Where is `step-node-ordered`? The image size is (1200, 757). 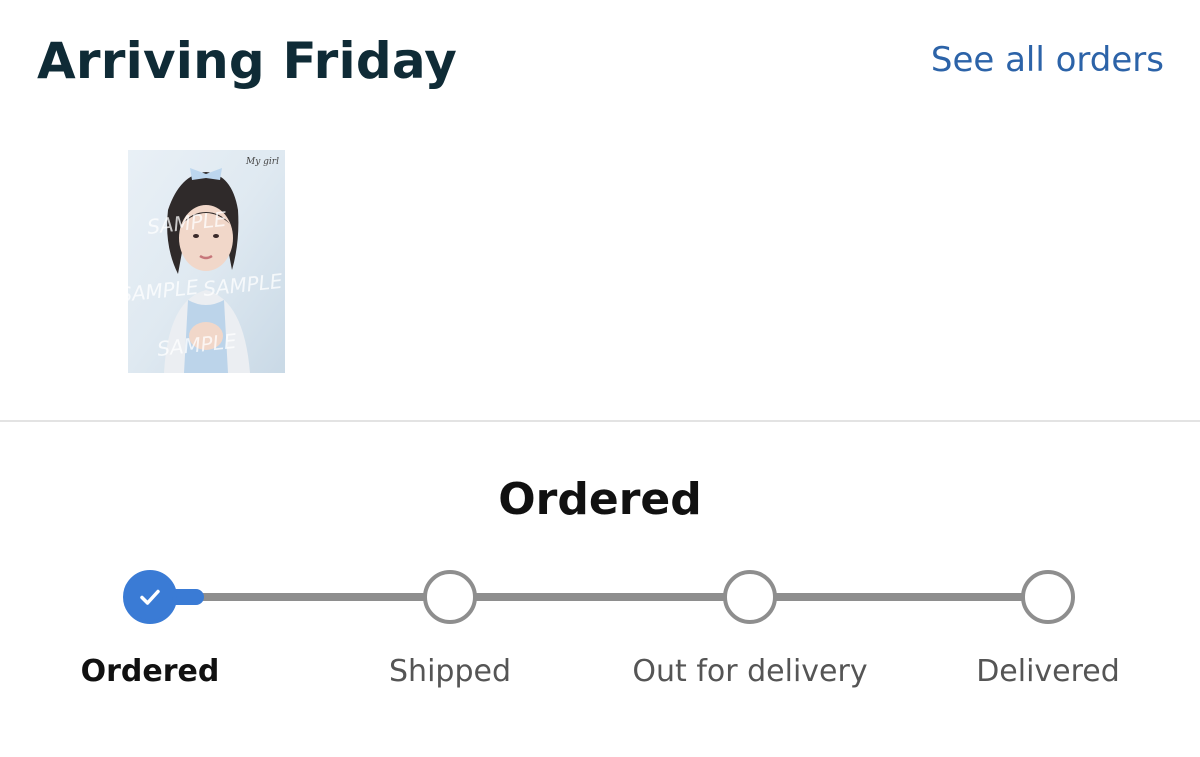
step-node-ordered is located at coordinates (150, 597).